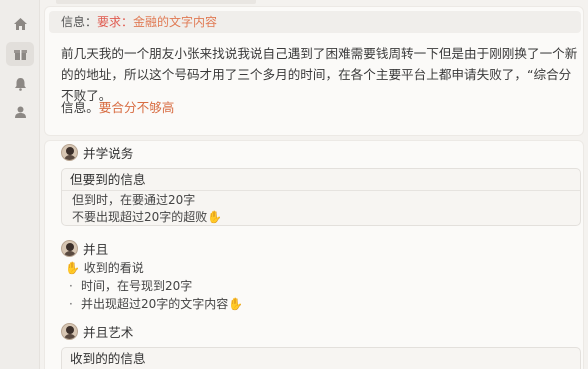 Image resolution: width=588 pixels, height=369 pixels. I want to click on home-nav-button, so click(20, 24).